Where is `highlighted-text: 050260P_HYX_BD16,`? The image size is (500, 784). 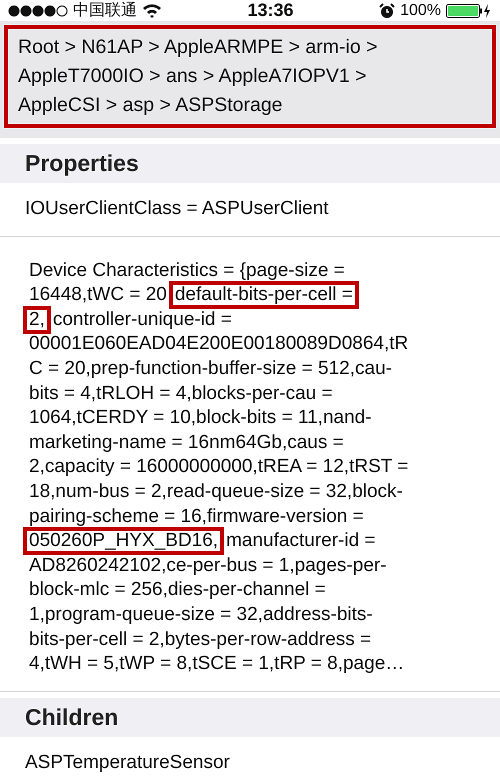
highlighted-text: 050260P_HYX_BD16, is located at coordinates (123, 541).